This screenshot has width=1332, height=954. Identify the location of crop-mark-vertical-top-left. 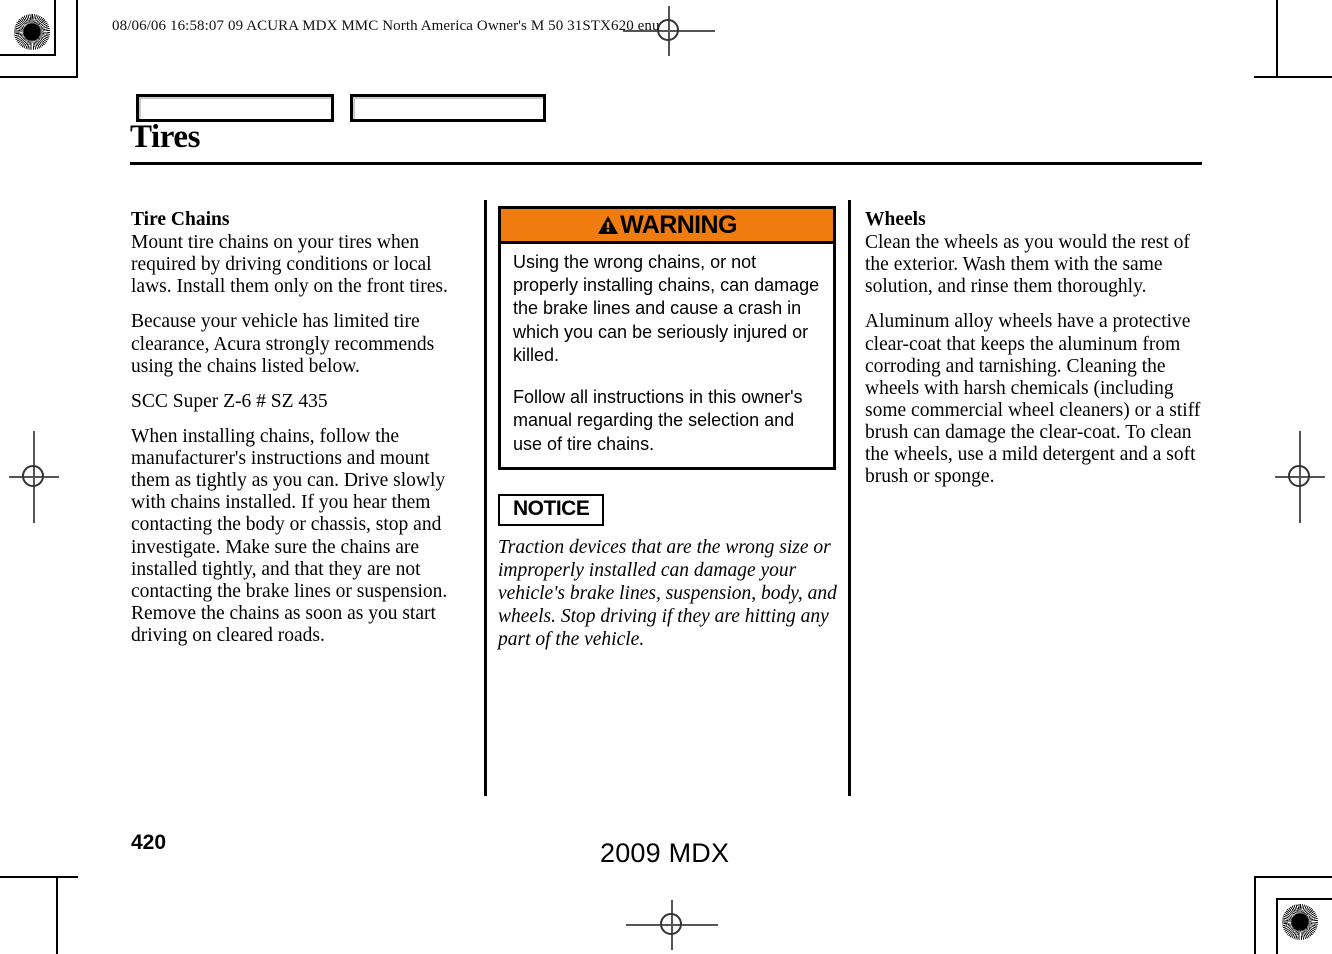
(55, 28).